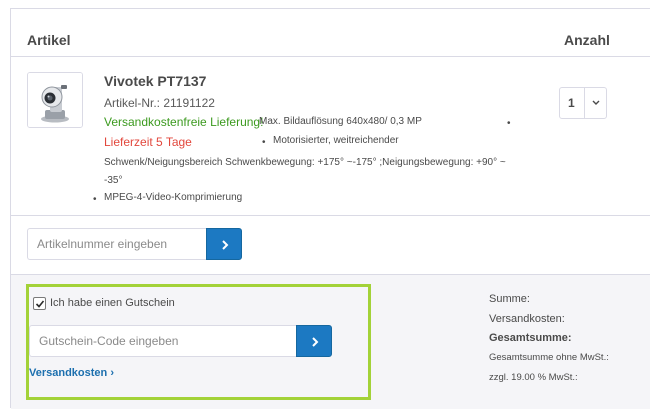  Describe the element at coordinates (159, 103) in the screenshot. I see `product-sku: Artikel-Nr.: 21191122` at that location.